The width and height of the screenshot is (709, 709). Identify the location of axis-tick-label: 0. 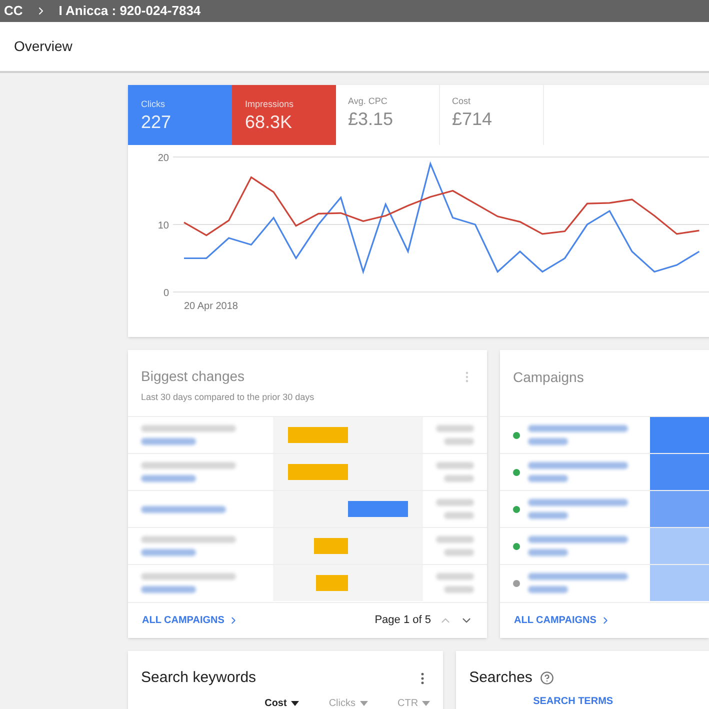
(166, 293).